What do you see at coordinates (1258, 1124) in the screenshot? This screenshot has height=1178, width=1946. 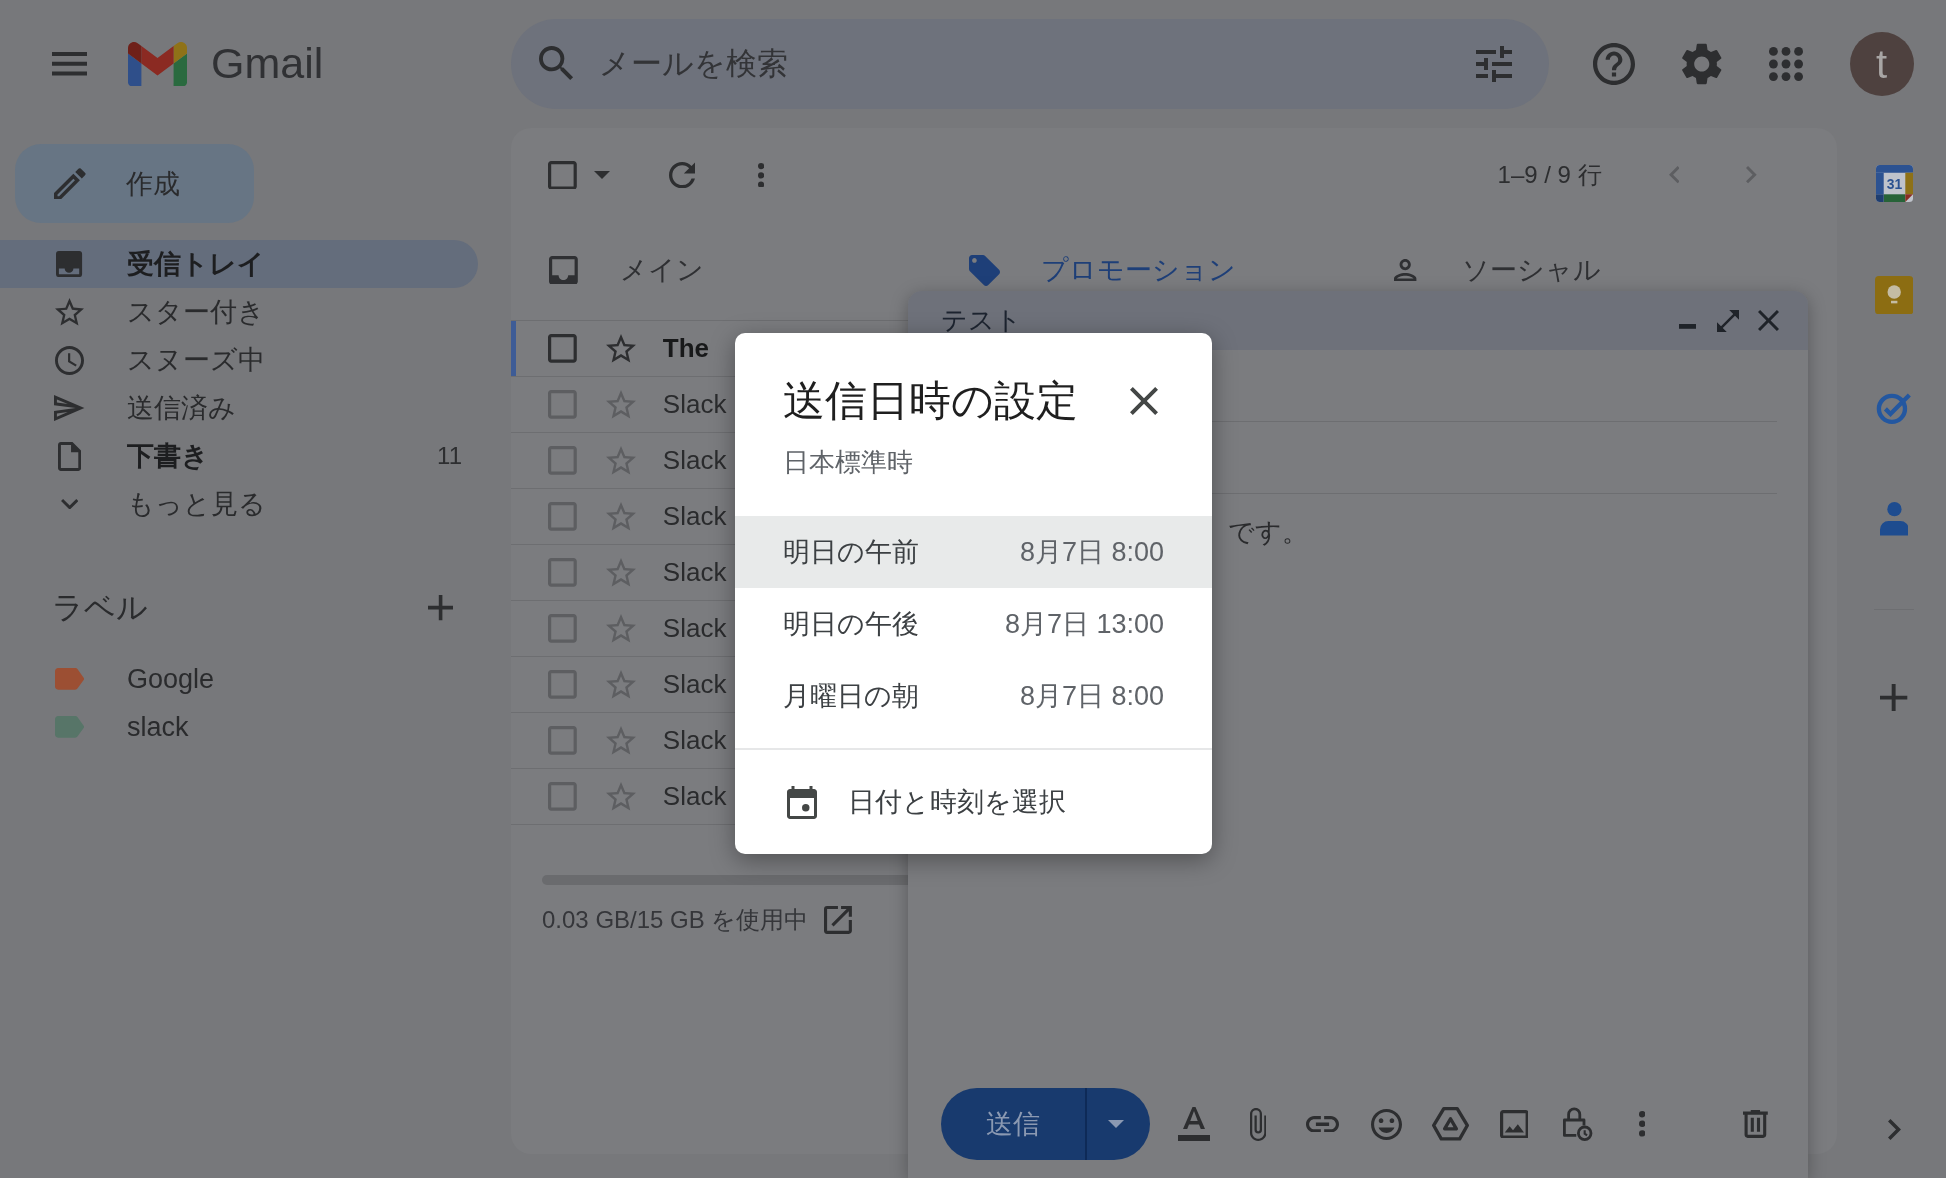 I see `paperclip-icon` at bounding box center [1258, 1124].